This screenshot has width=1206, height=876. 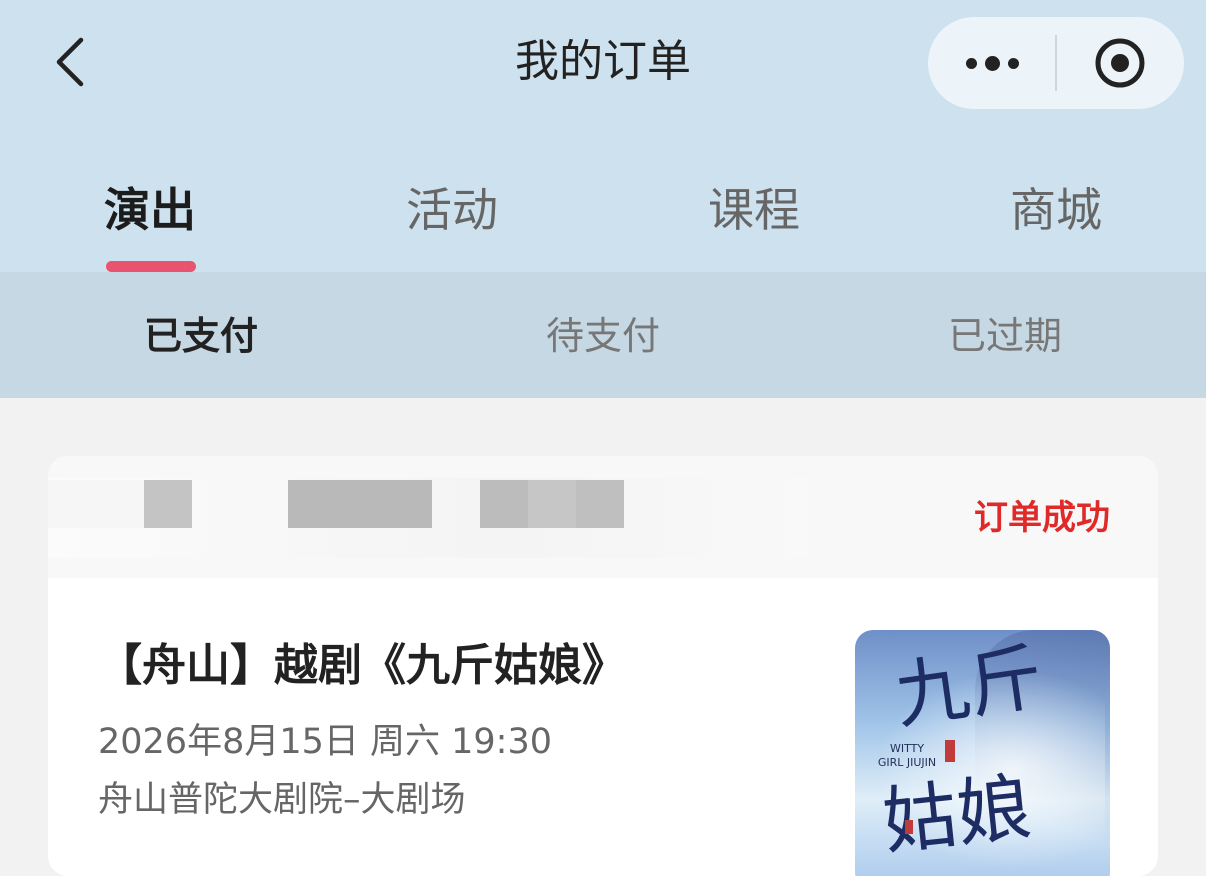 I want to click on show-datetime: 2026年8月15日 周六 19:30, so click(x=325, y=742).